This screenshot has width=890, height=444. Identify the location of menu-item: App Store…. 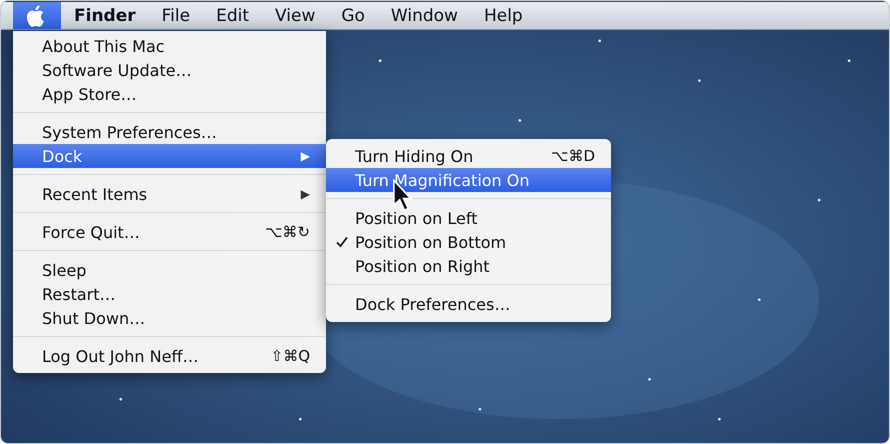
(169, 94).